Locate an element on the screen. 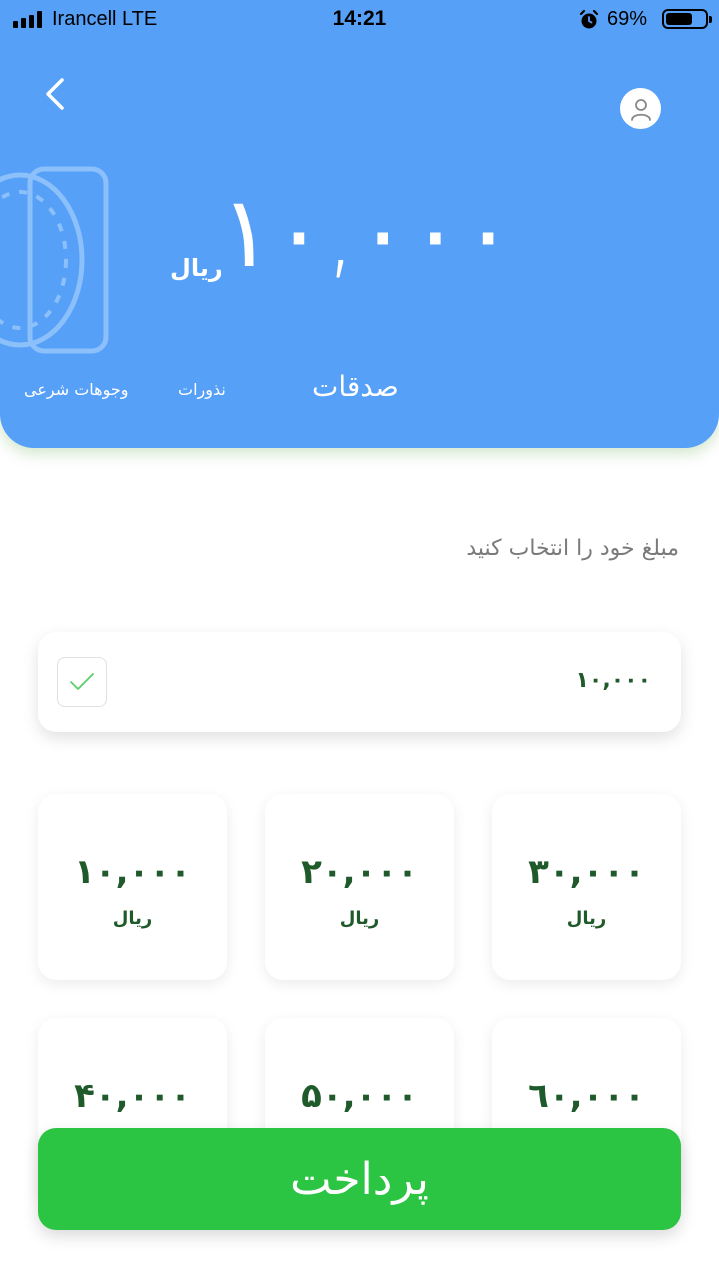 The height and width of the screenshot is (1280, 719). battery-icon is located at coordinates (687, 19).